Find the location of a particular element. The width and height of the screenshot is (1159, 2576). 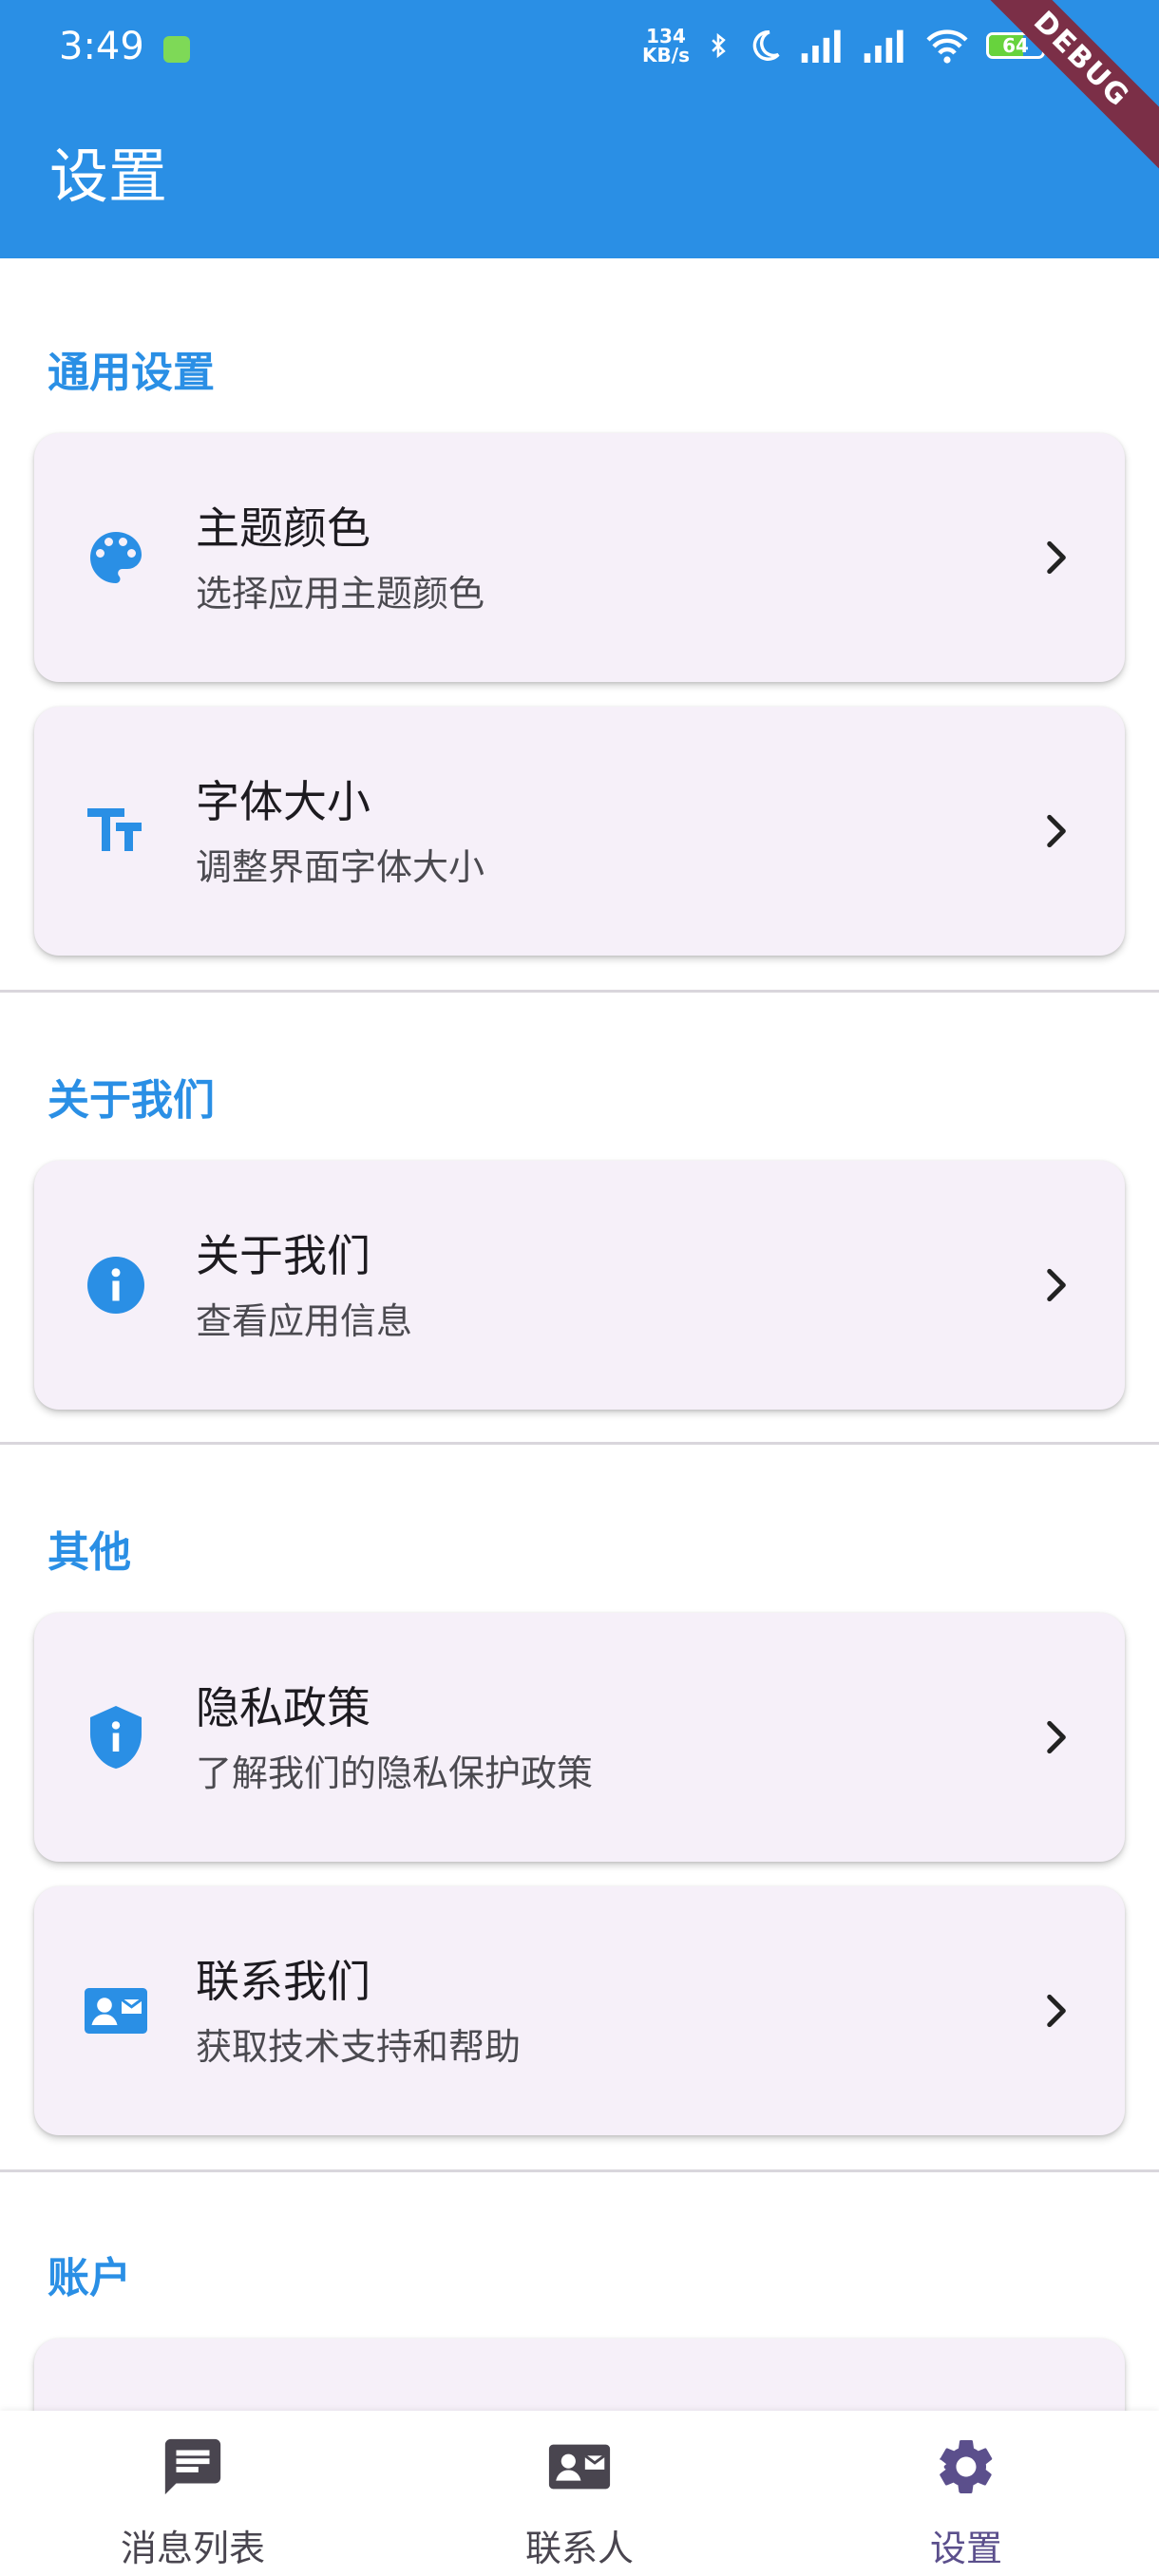

nav-contacts: 联系人 is located at coordinates (579, 2493).